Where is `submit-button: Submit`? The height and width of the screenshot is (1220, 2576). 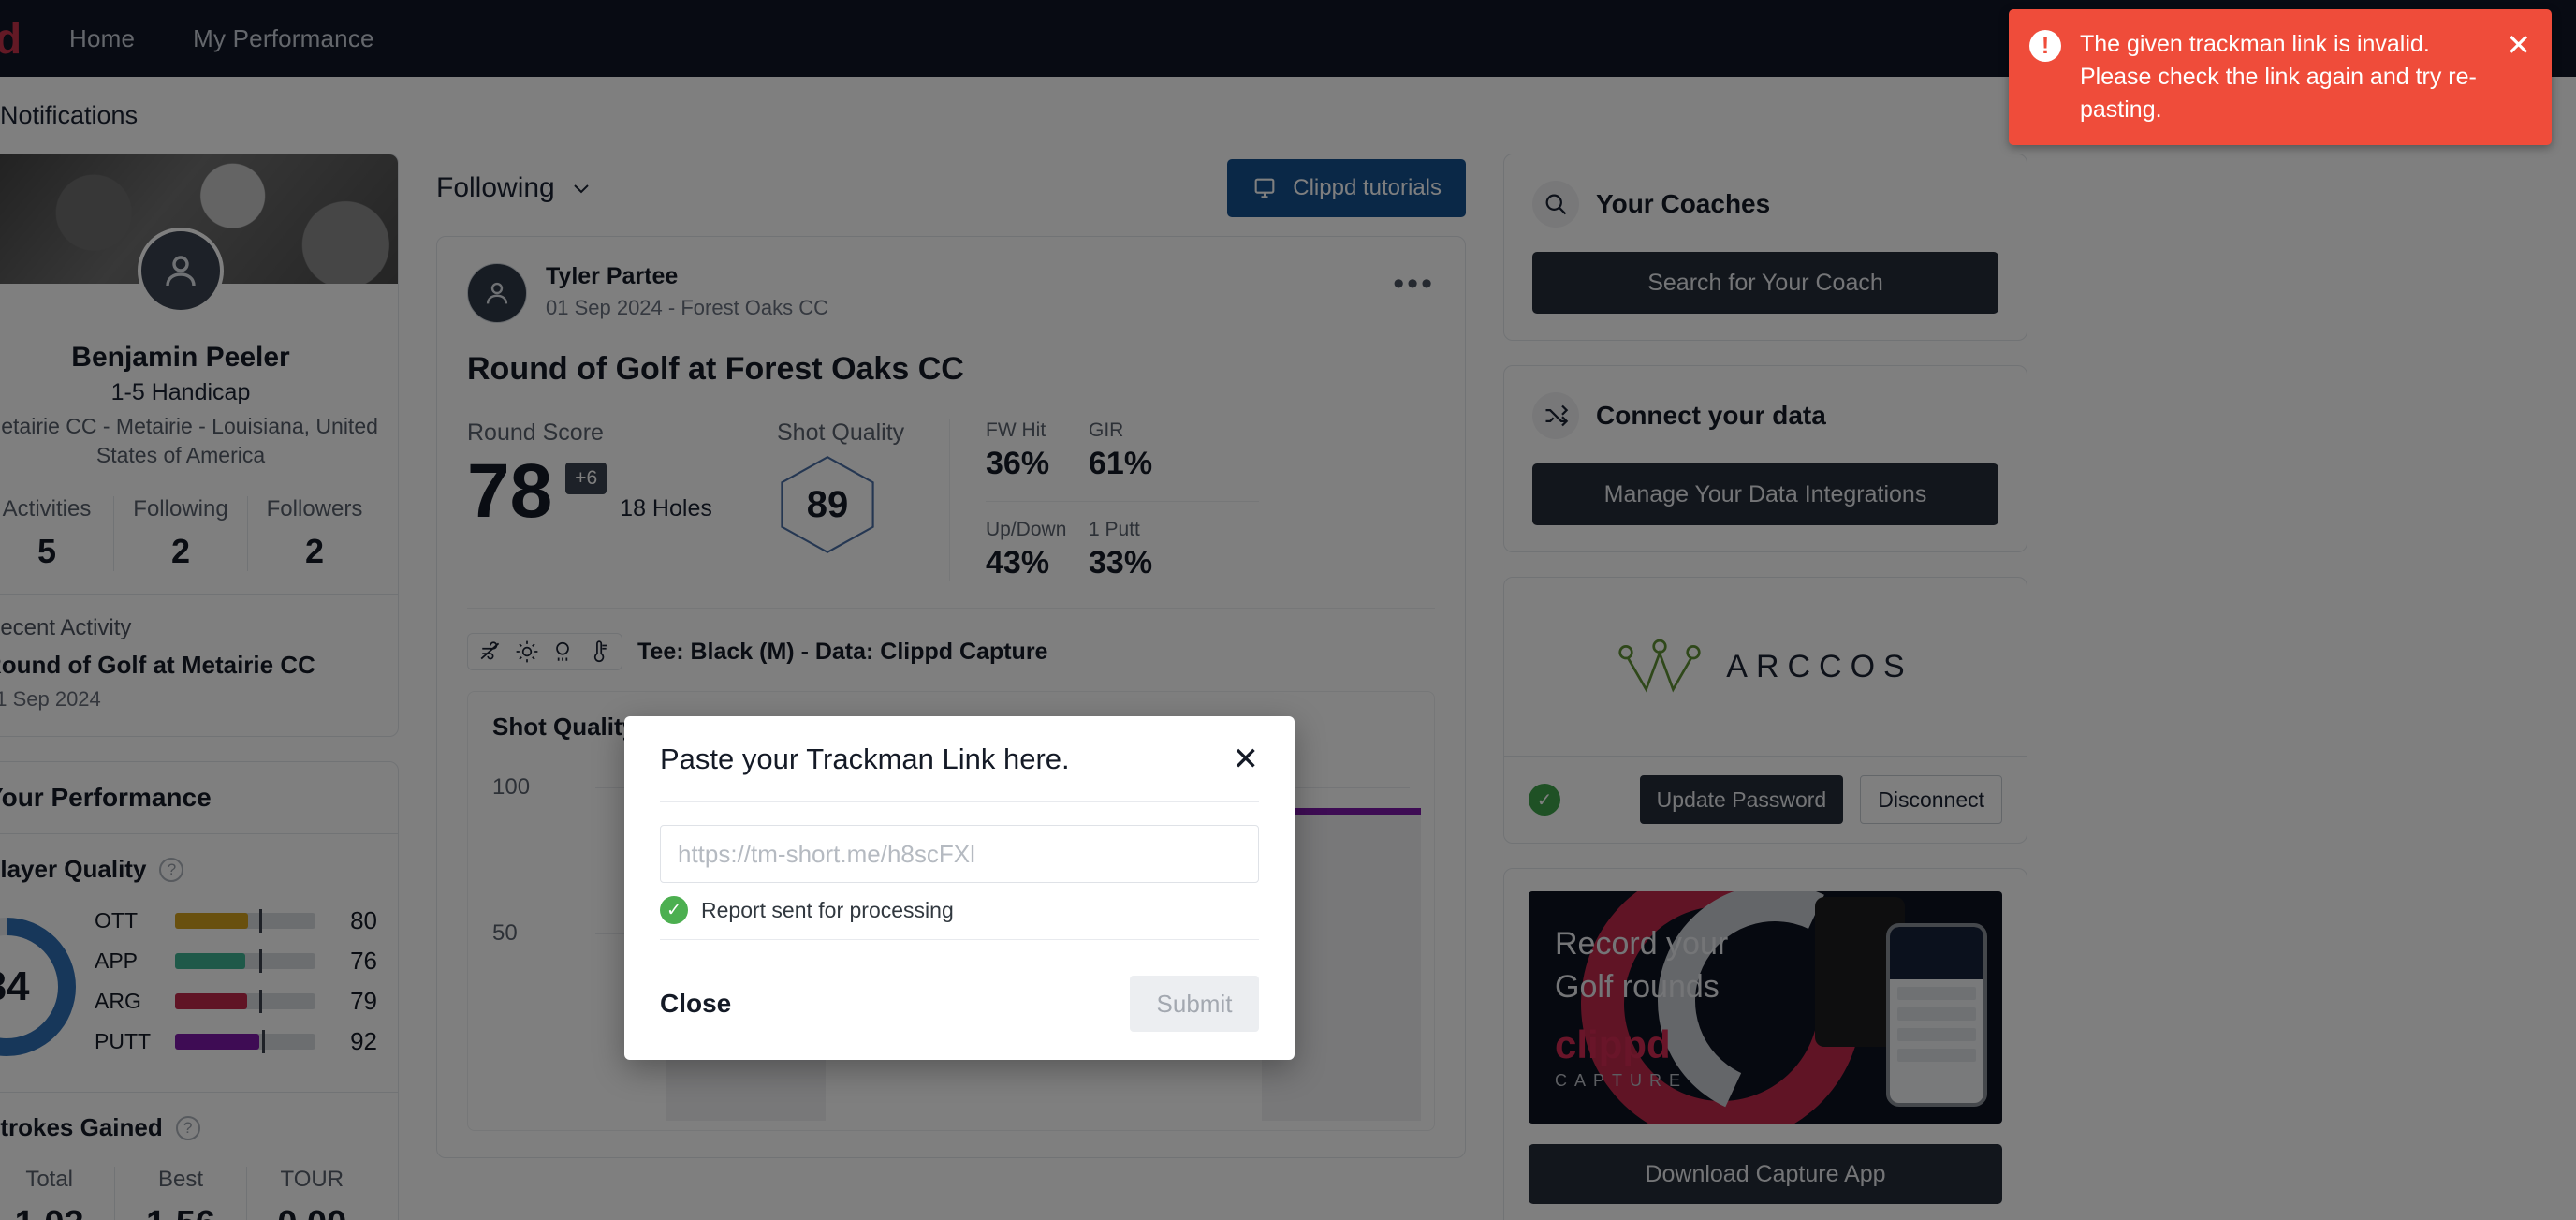 submit-button: Submit is located at coordinates (1194, 1004).